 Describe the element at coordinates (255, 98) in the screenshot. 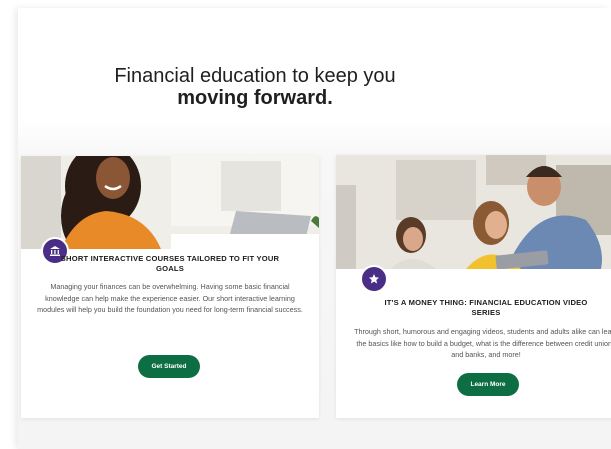

I see `headline-line-2: moving forward.` at that location.